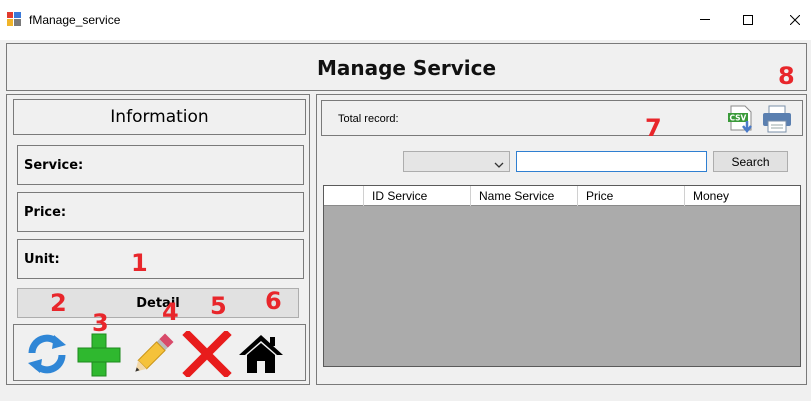 The image size is (811, 401). I want to click on chevron-down-icon, so click(499, 165).